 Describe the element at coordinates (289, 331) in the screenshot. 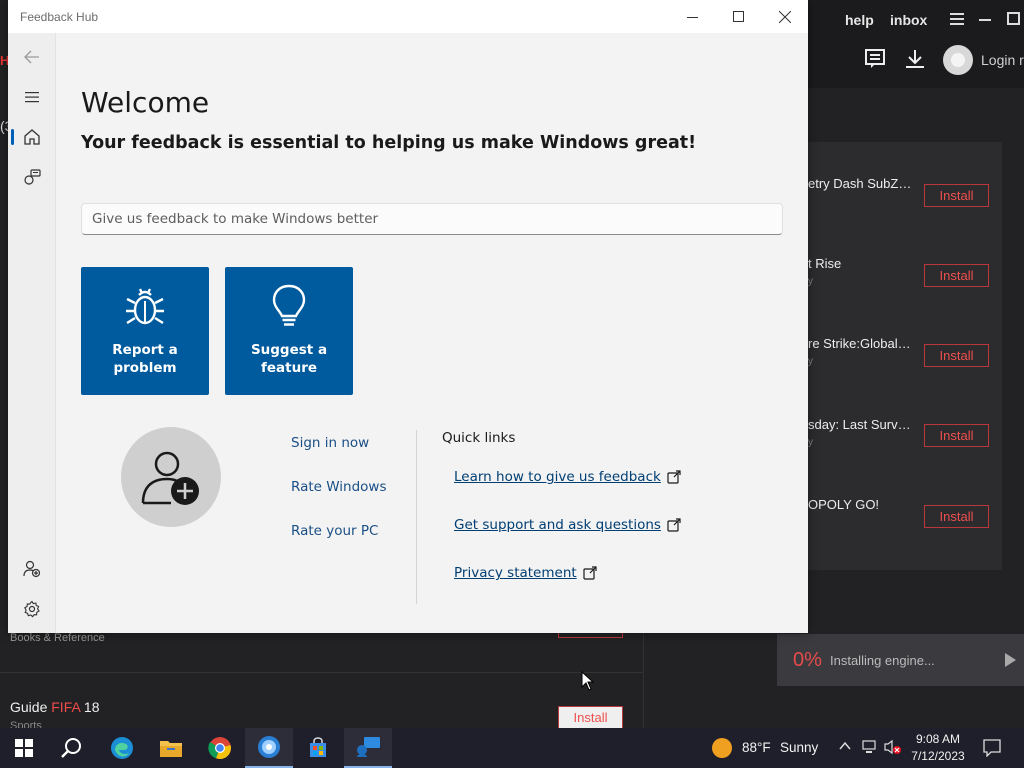

I see `suggest-feature-button: Suggest a feature` at that location.